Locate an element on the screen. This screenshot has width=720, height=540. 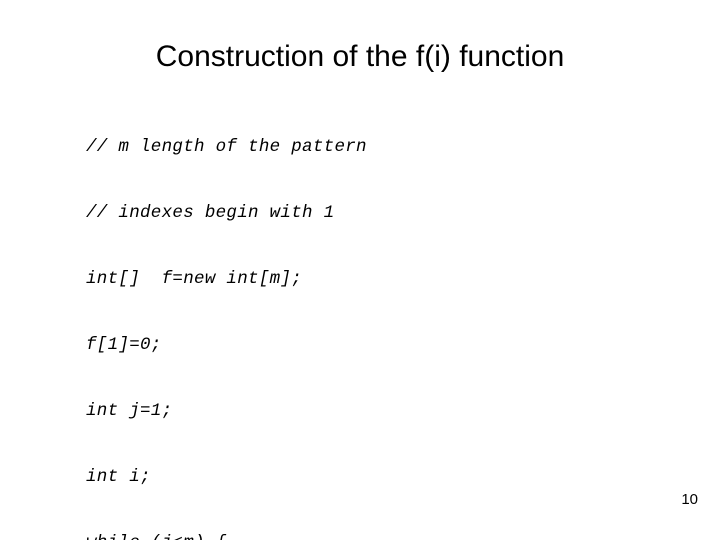
code-line: f[1]=0; is located at coordinates (124, 345).